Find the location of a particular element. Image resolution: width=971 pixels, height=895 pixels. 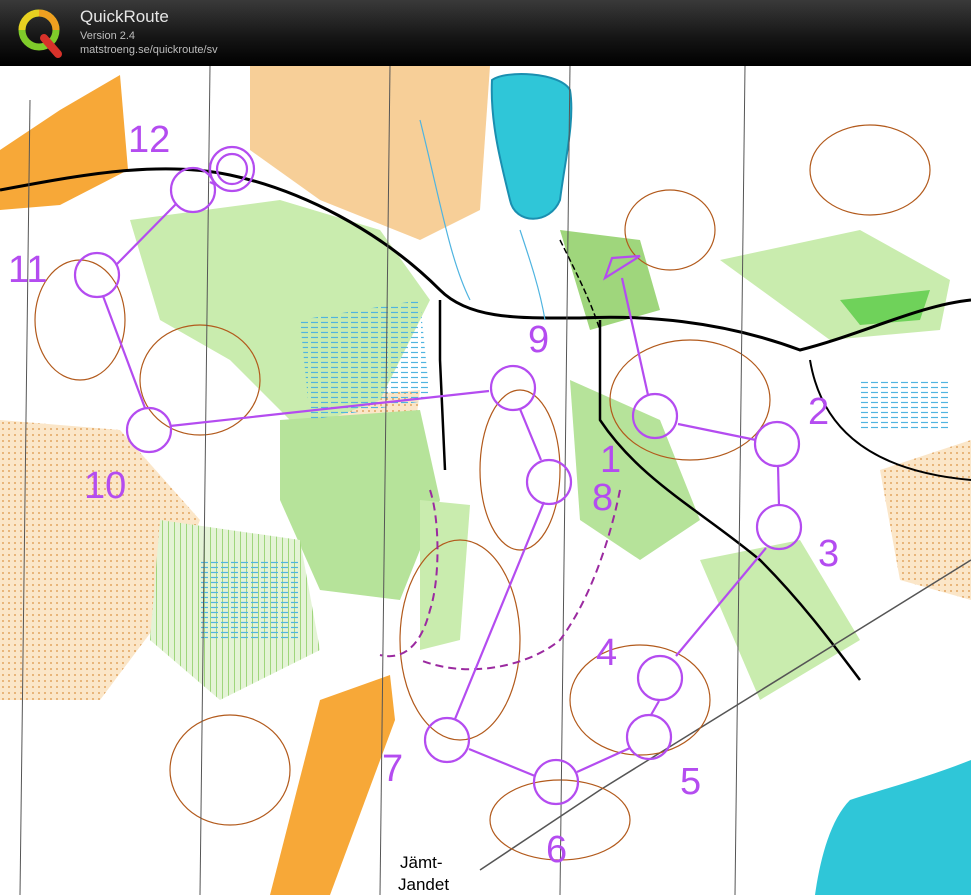

control-number-8: 8 is located at coordinates (602, 498).